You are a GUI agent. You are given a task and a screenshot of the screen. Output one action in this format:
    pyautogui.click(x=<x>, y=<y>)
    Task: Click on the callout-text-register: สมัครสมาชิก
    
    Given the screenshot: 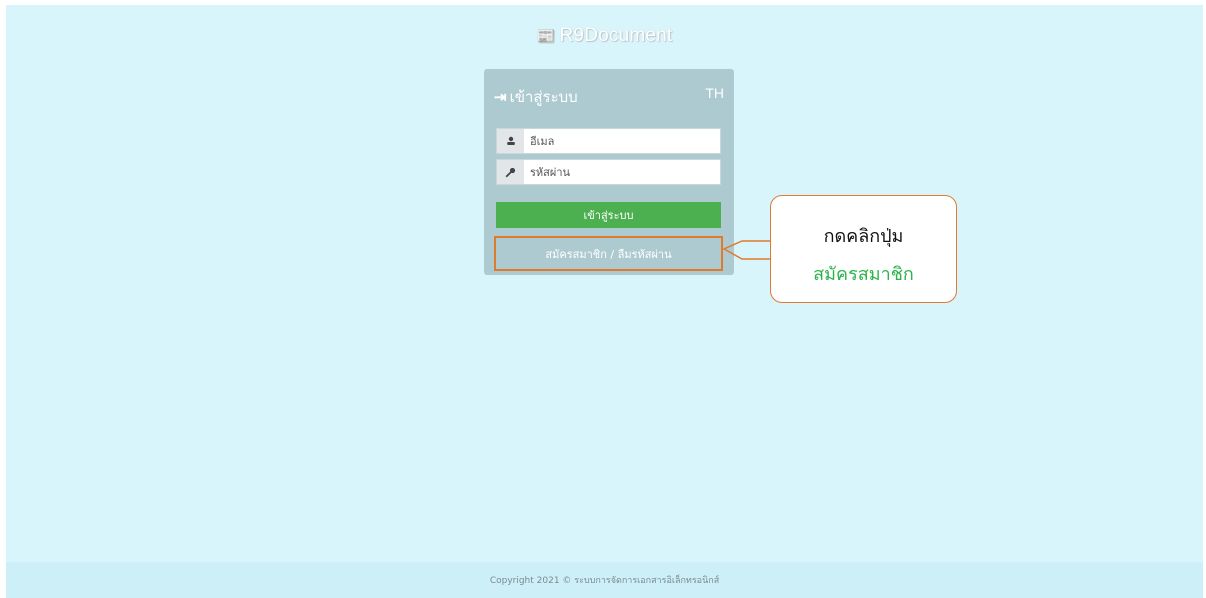 What is the action you would take?
    pyautogui.click(x=863, y=274)
    